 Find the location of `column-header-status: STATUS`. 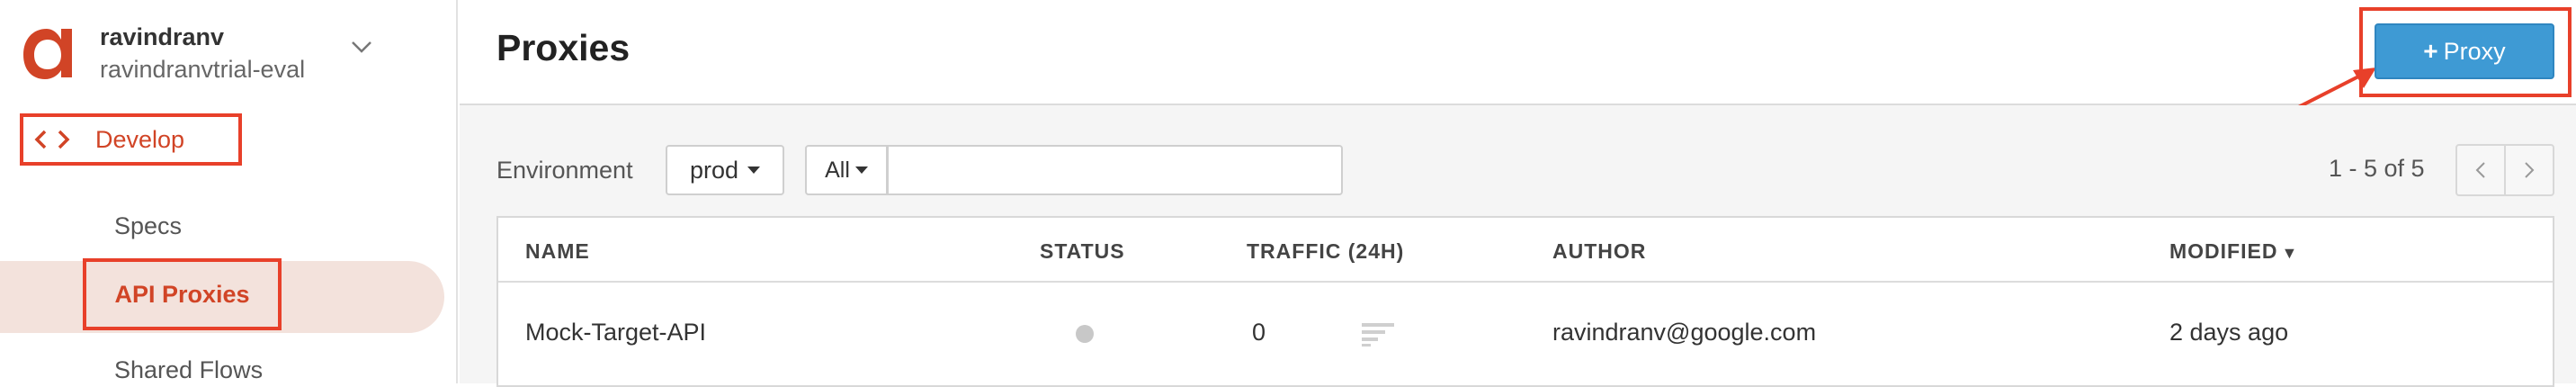

column-header-status: STATUS is located at coordinates (1082, 252).